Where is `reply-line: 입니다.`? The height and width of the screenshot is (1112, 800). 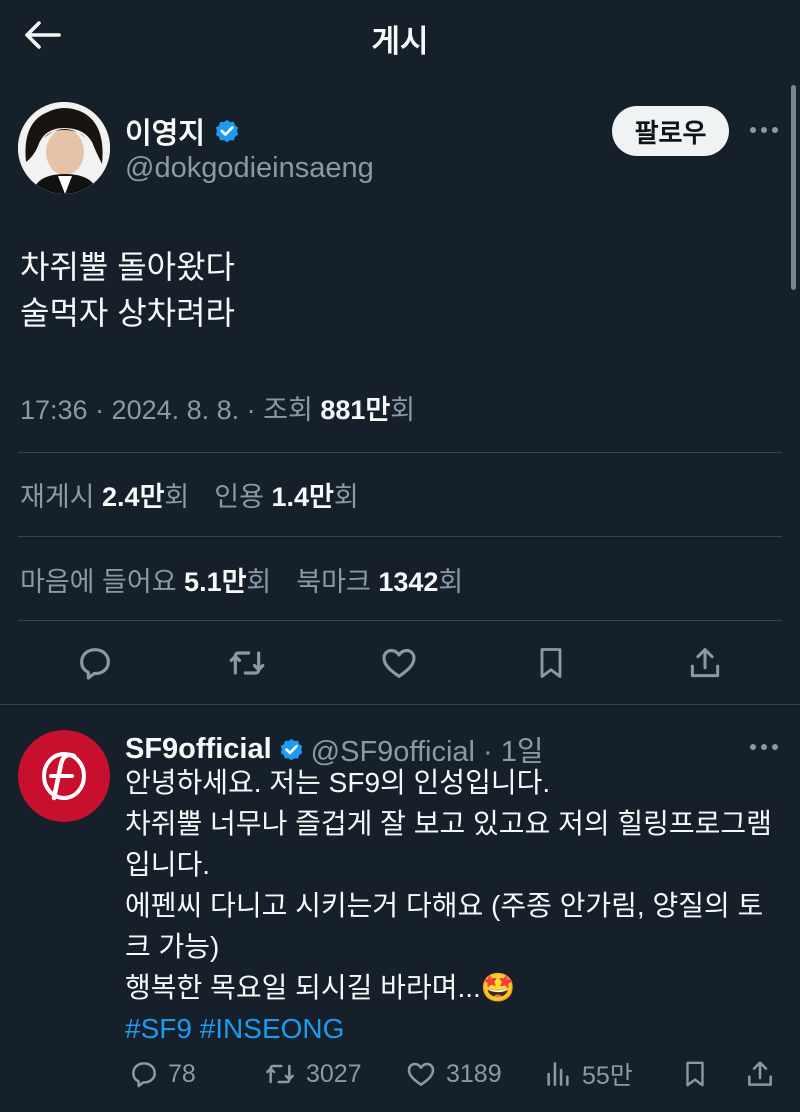
reply-line: 입니다. is located at coordinates (168, 864).